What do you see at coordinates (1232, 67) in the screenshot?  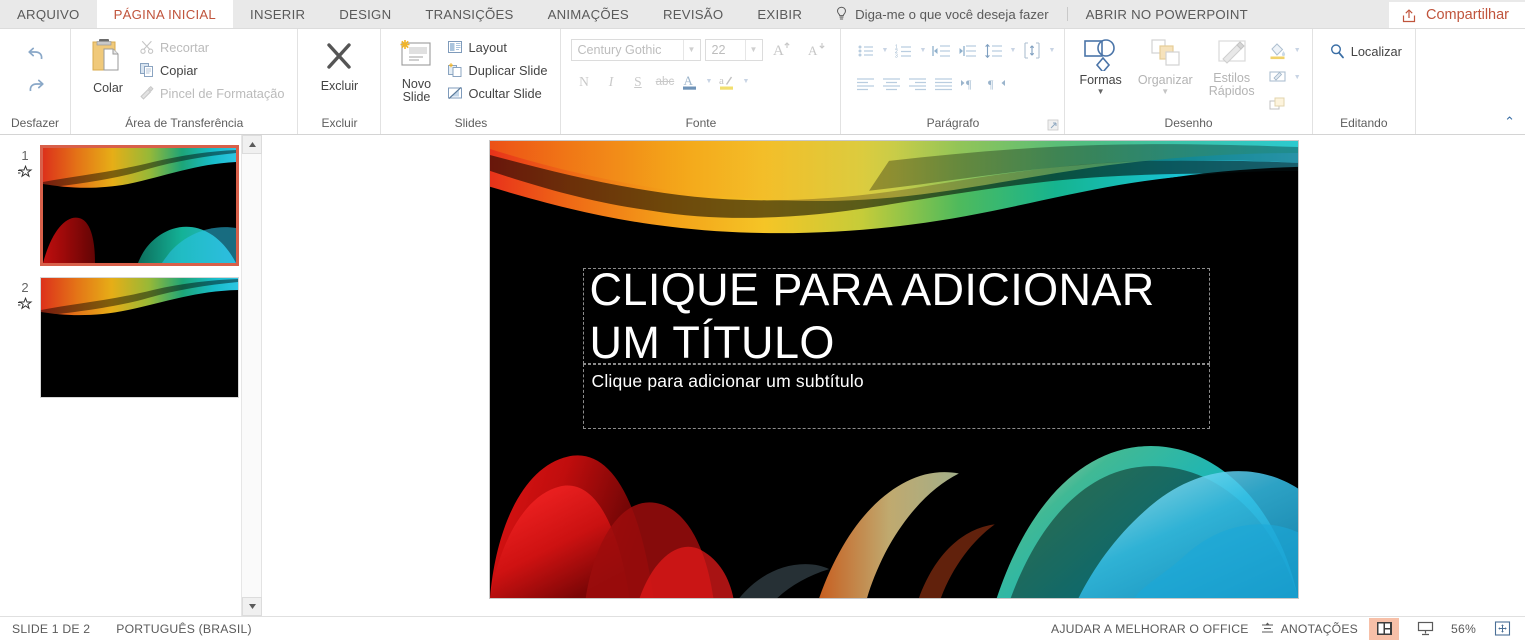 I see `quick-styles-button: Estilos Rápidos` at bounding box center [1232, 67].